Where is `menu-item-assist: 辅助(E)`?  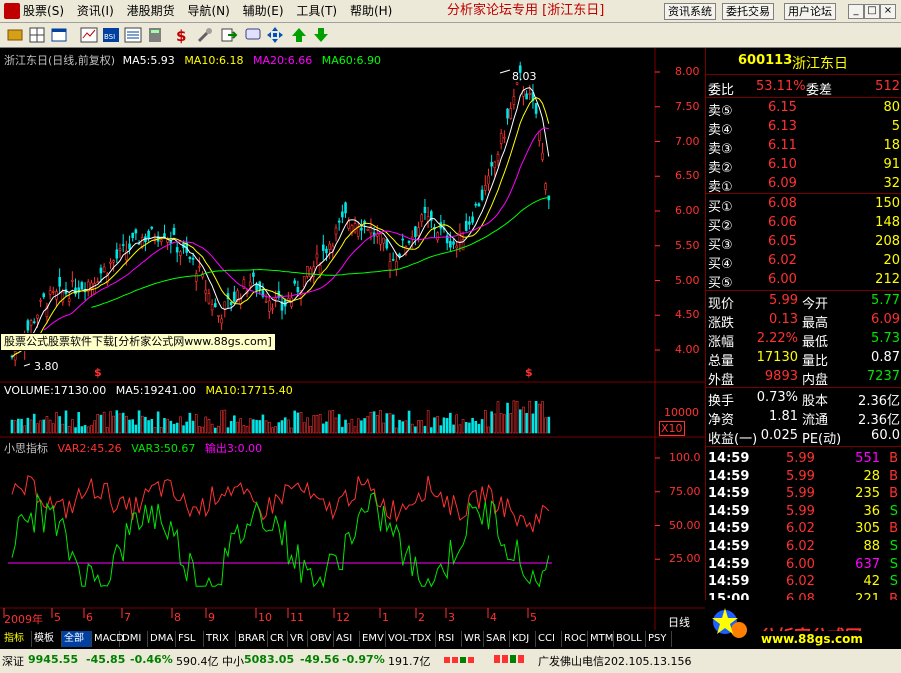
menu-item-assist: 辅助(E) is located at coordinates (263, 11).